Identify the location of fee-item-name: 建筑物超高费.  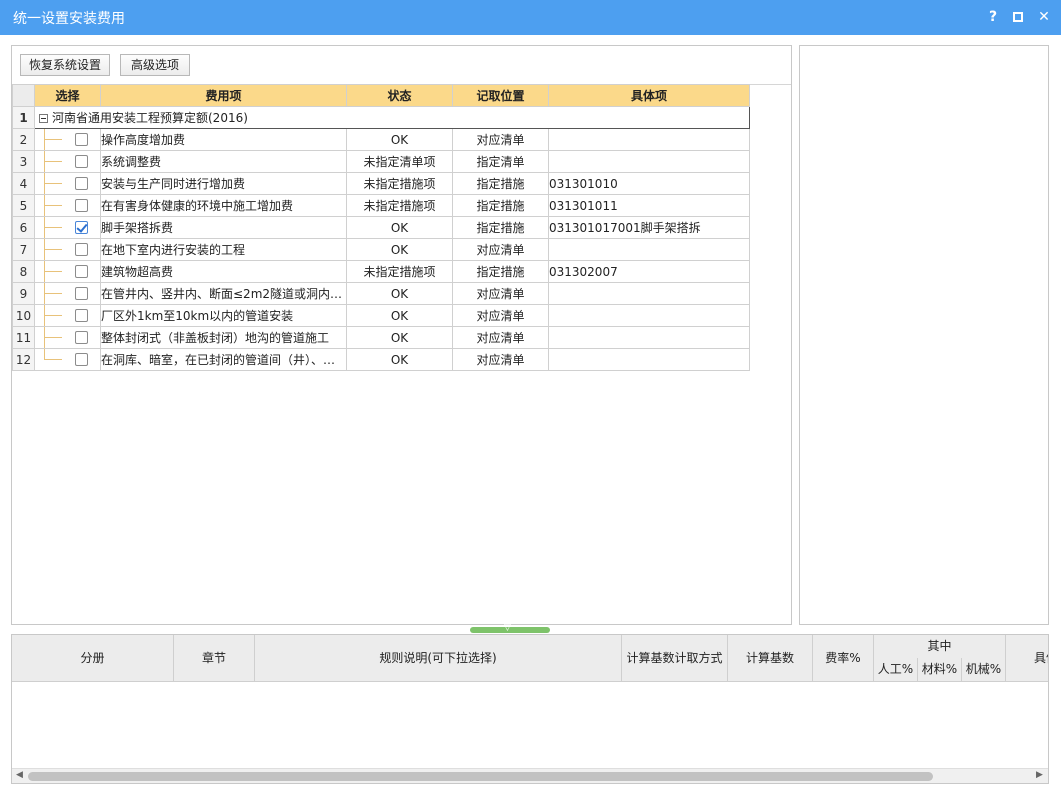
(223, 271).